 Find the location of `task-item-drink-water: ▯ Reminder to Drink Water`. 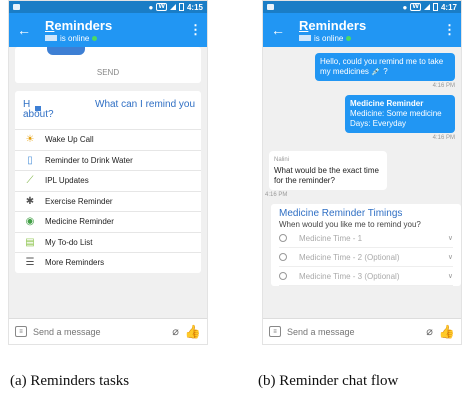

task-item-drink-water: ▯ Reminder to Drink Water is located at coordinates (108, 160).